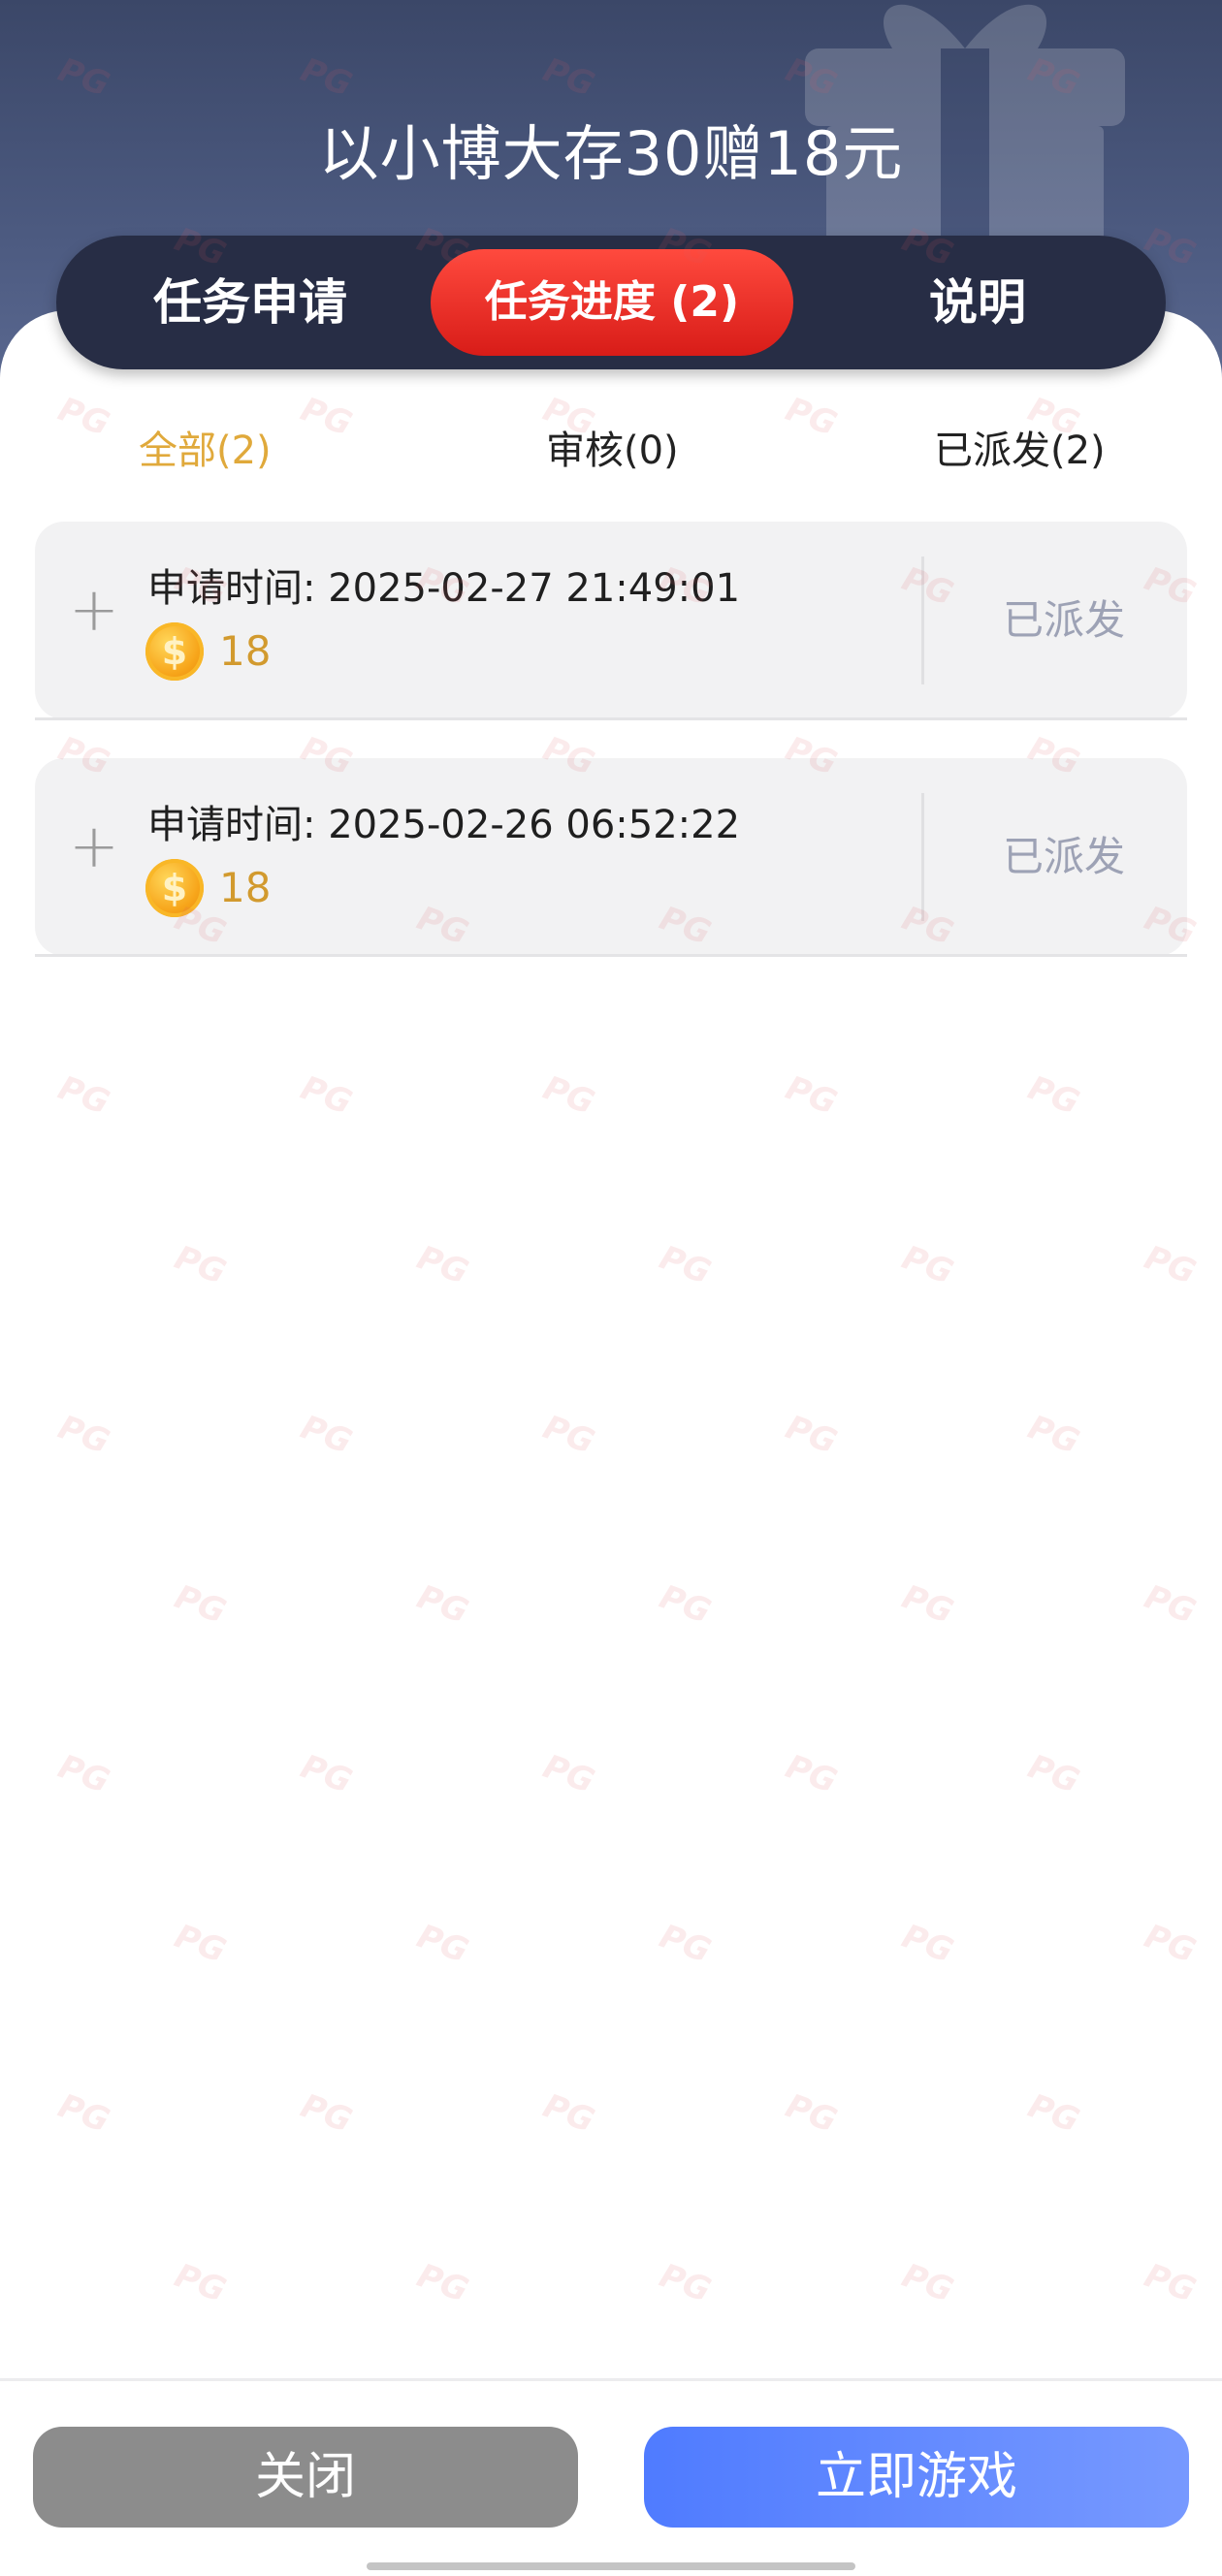 This screenshot has height=2576, width=1222. Describe the element at coordinates (205, 451) in the screenshot. I see `filter-all: 全部(2)` at that location.